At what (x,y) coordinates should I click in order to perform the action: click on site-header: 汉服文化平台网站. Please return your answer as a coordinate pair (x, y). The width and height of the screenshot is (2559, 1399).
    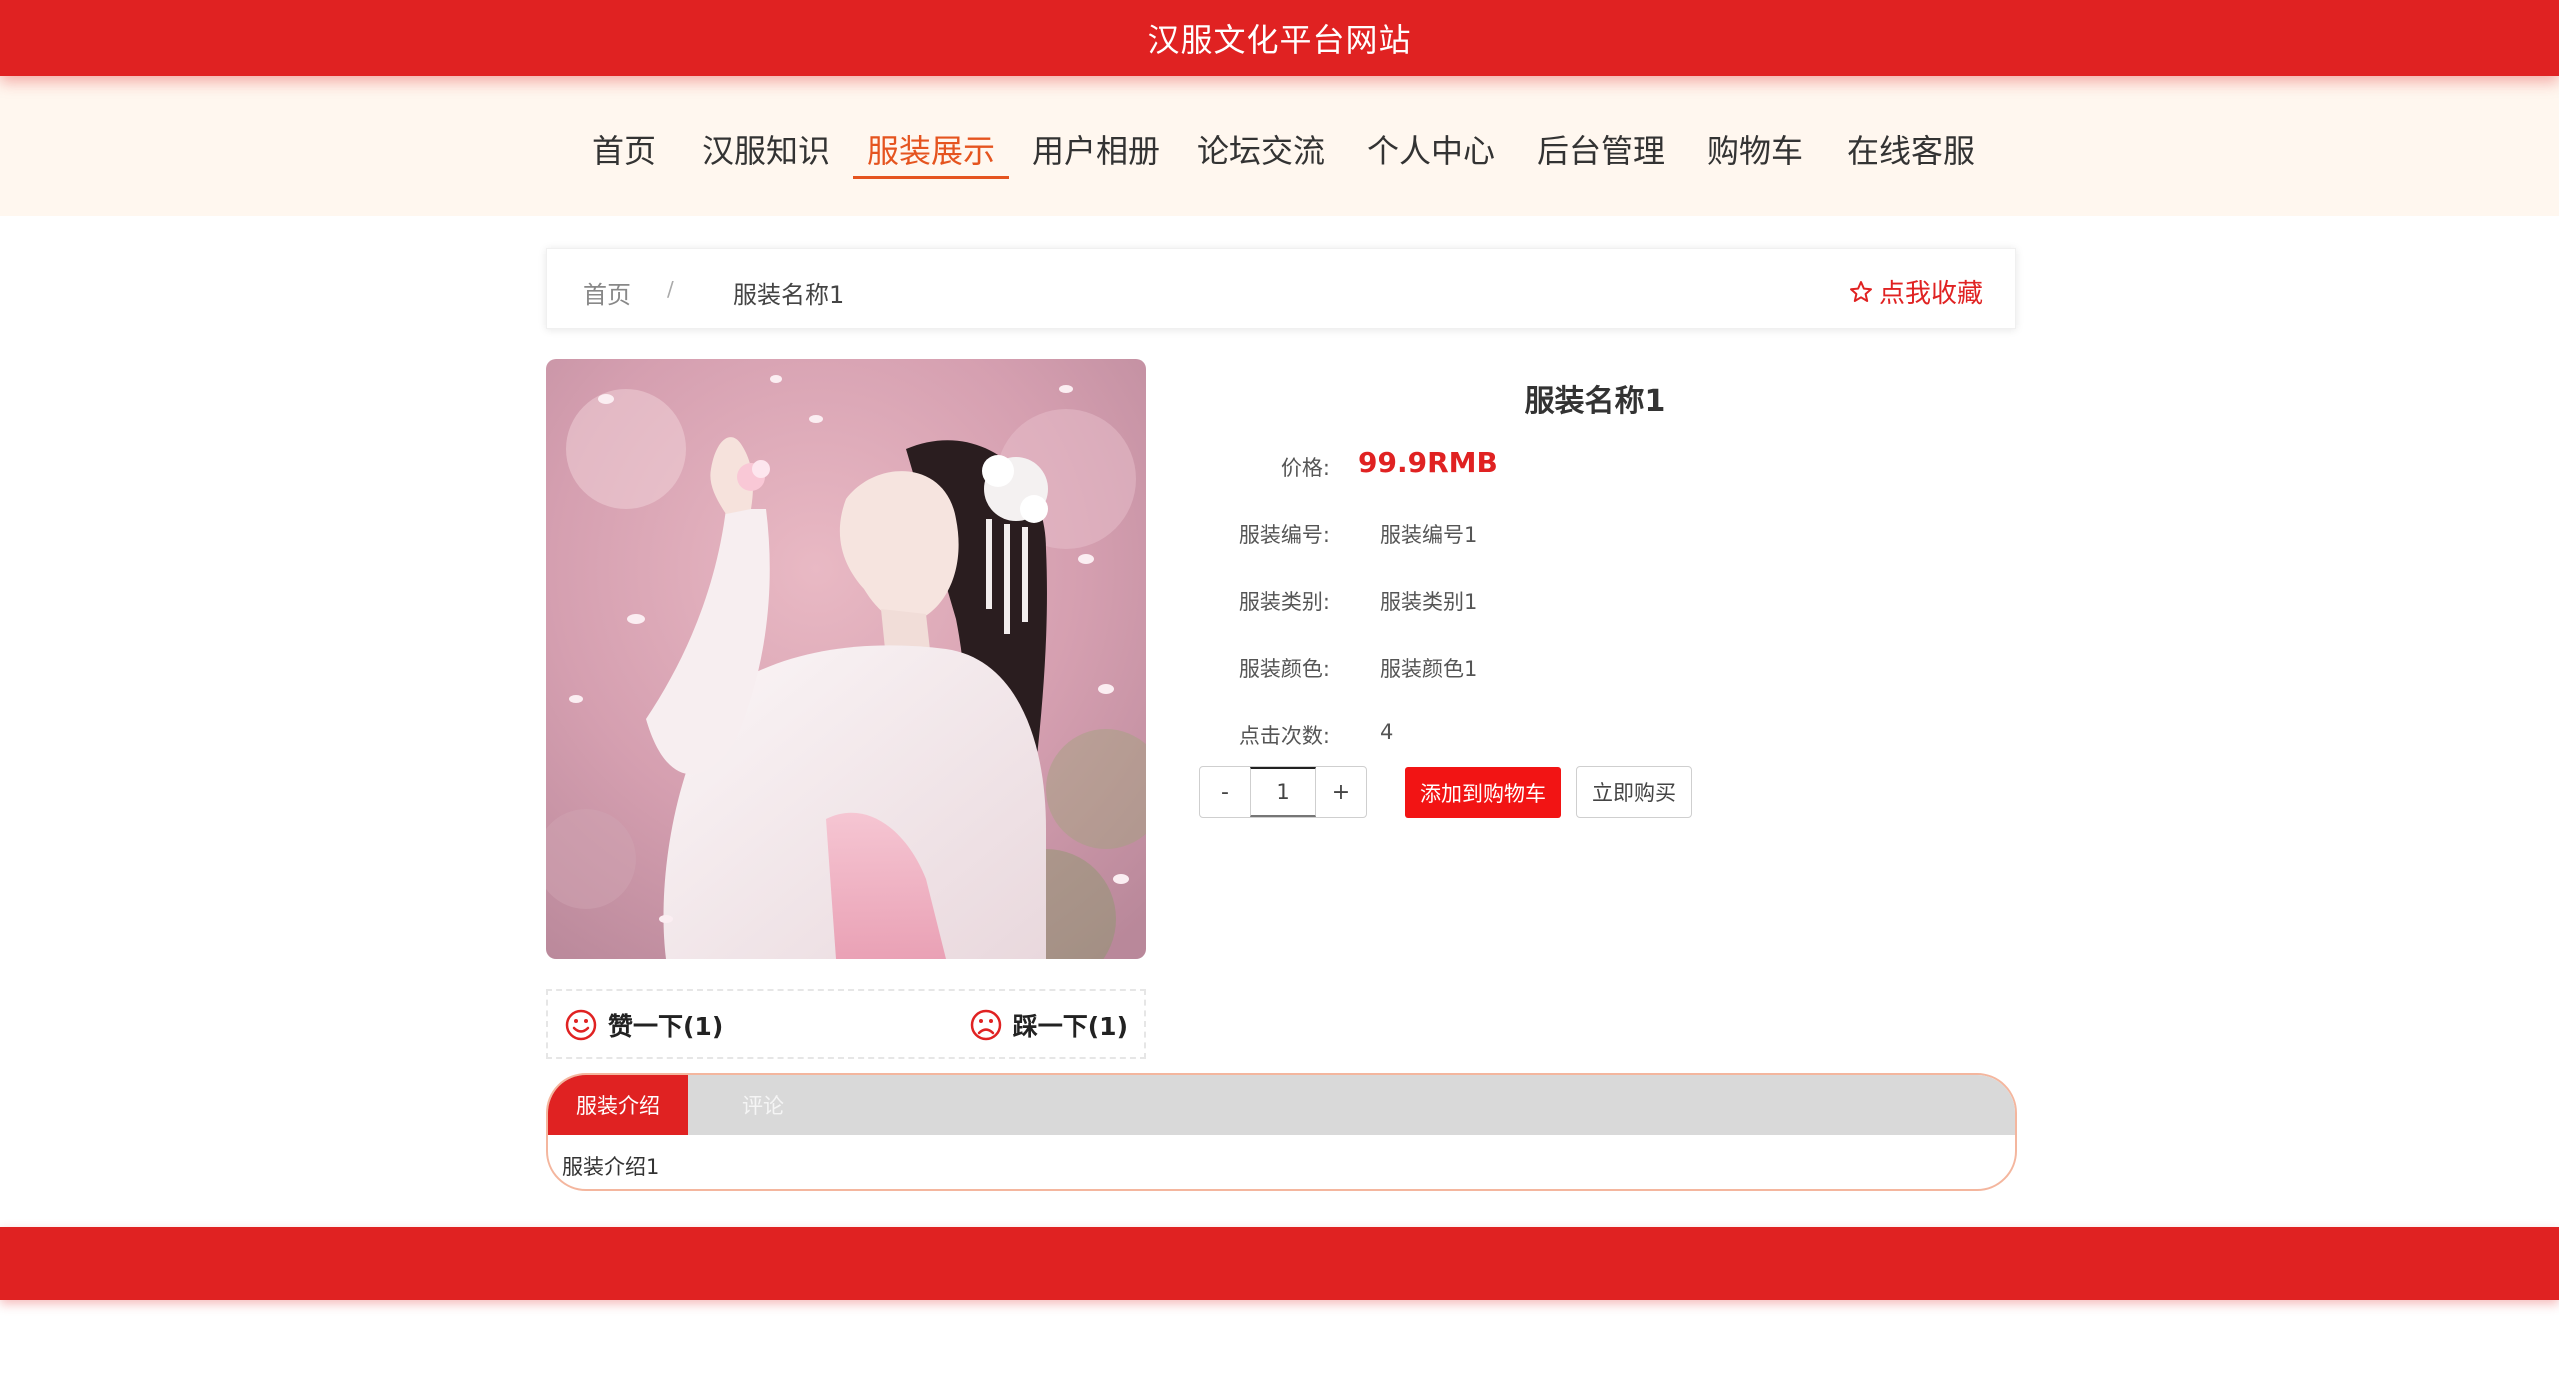
    Looking at the image, I should click on (1279, 38).